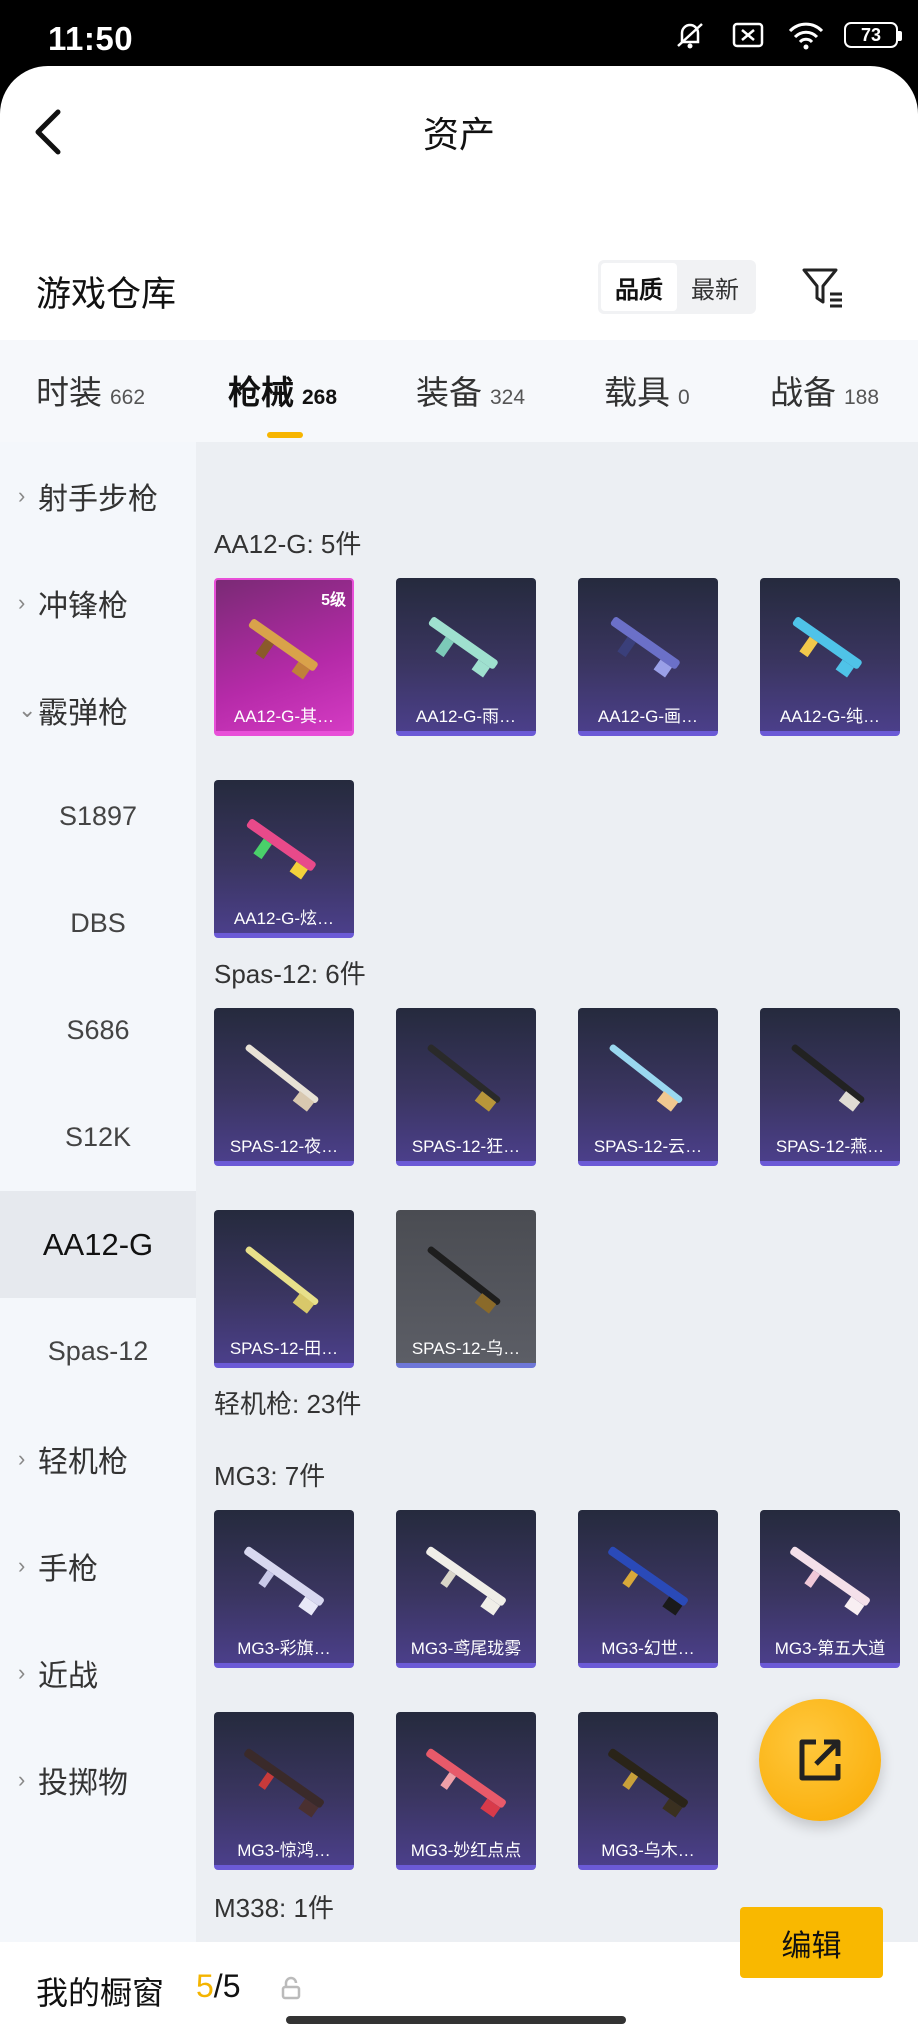 The height and width of the screenshot is (2040, 918). What do you see at coordinates (811, 1942) in the screenshot?
I see `edit-button: 编辑` at bounding box center [811, 1942].